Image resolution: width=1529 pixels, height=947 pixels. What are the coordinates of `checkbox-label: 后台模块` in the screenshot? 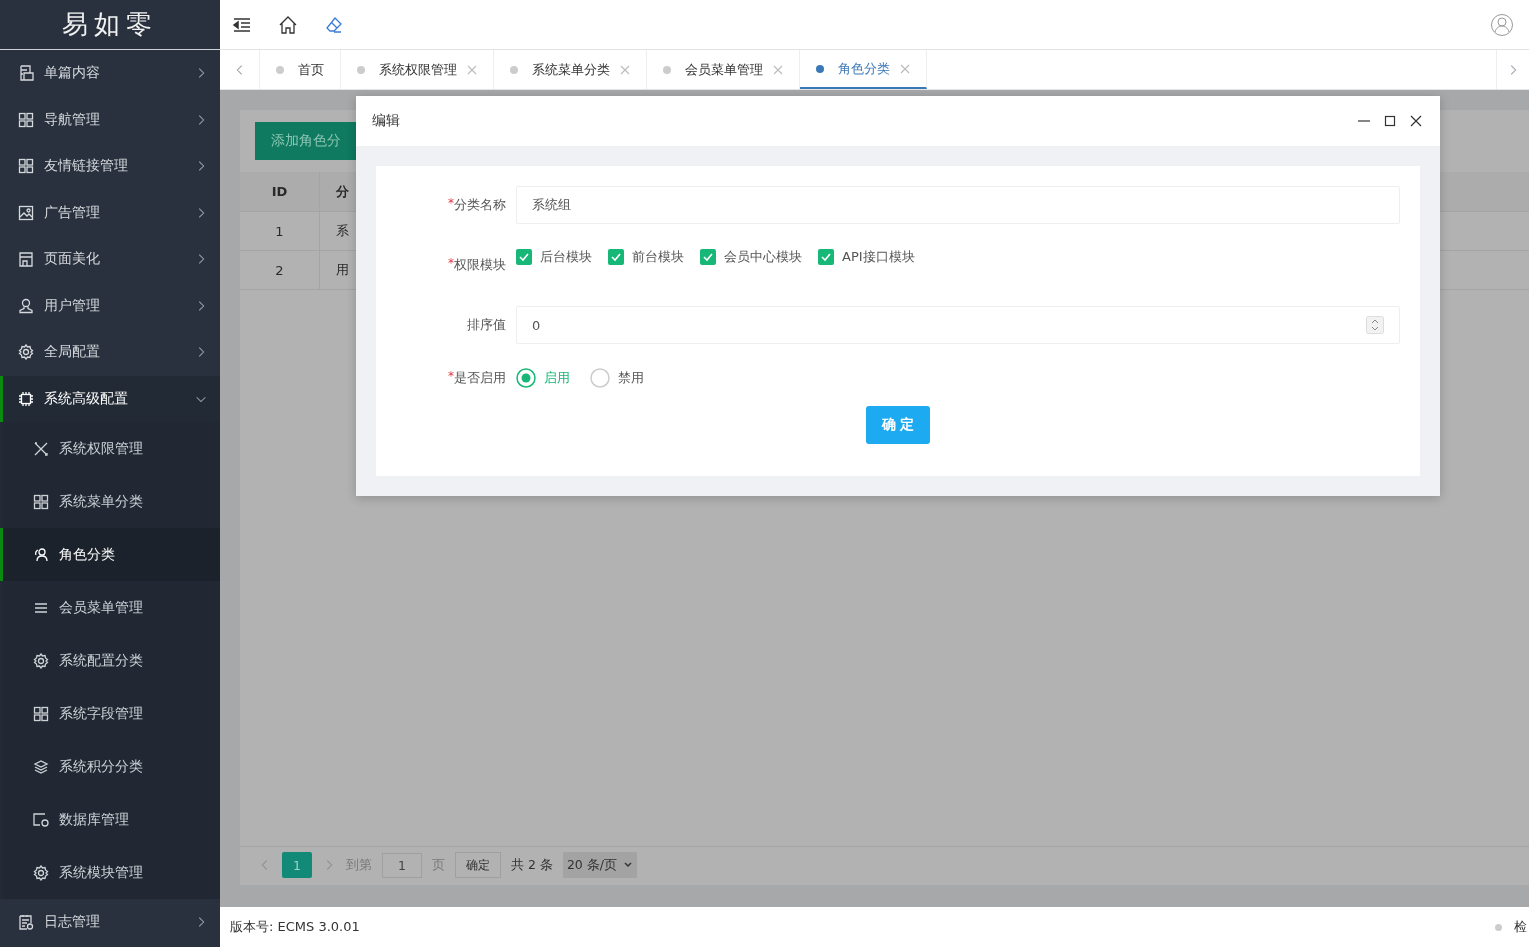 It's located at (566, 257).